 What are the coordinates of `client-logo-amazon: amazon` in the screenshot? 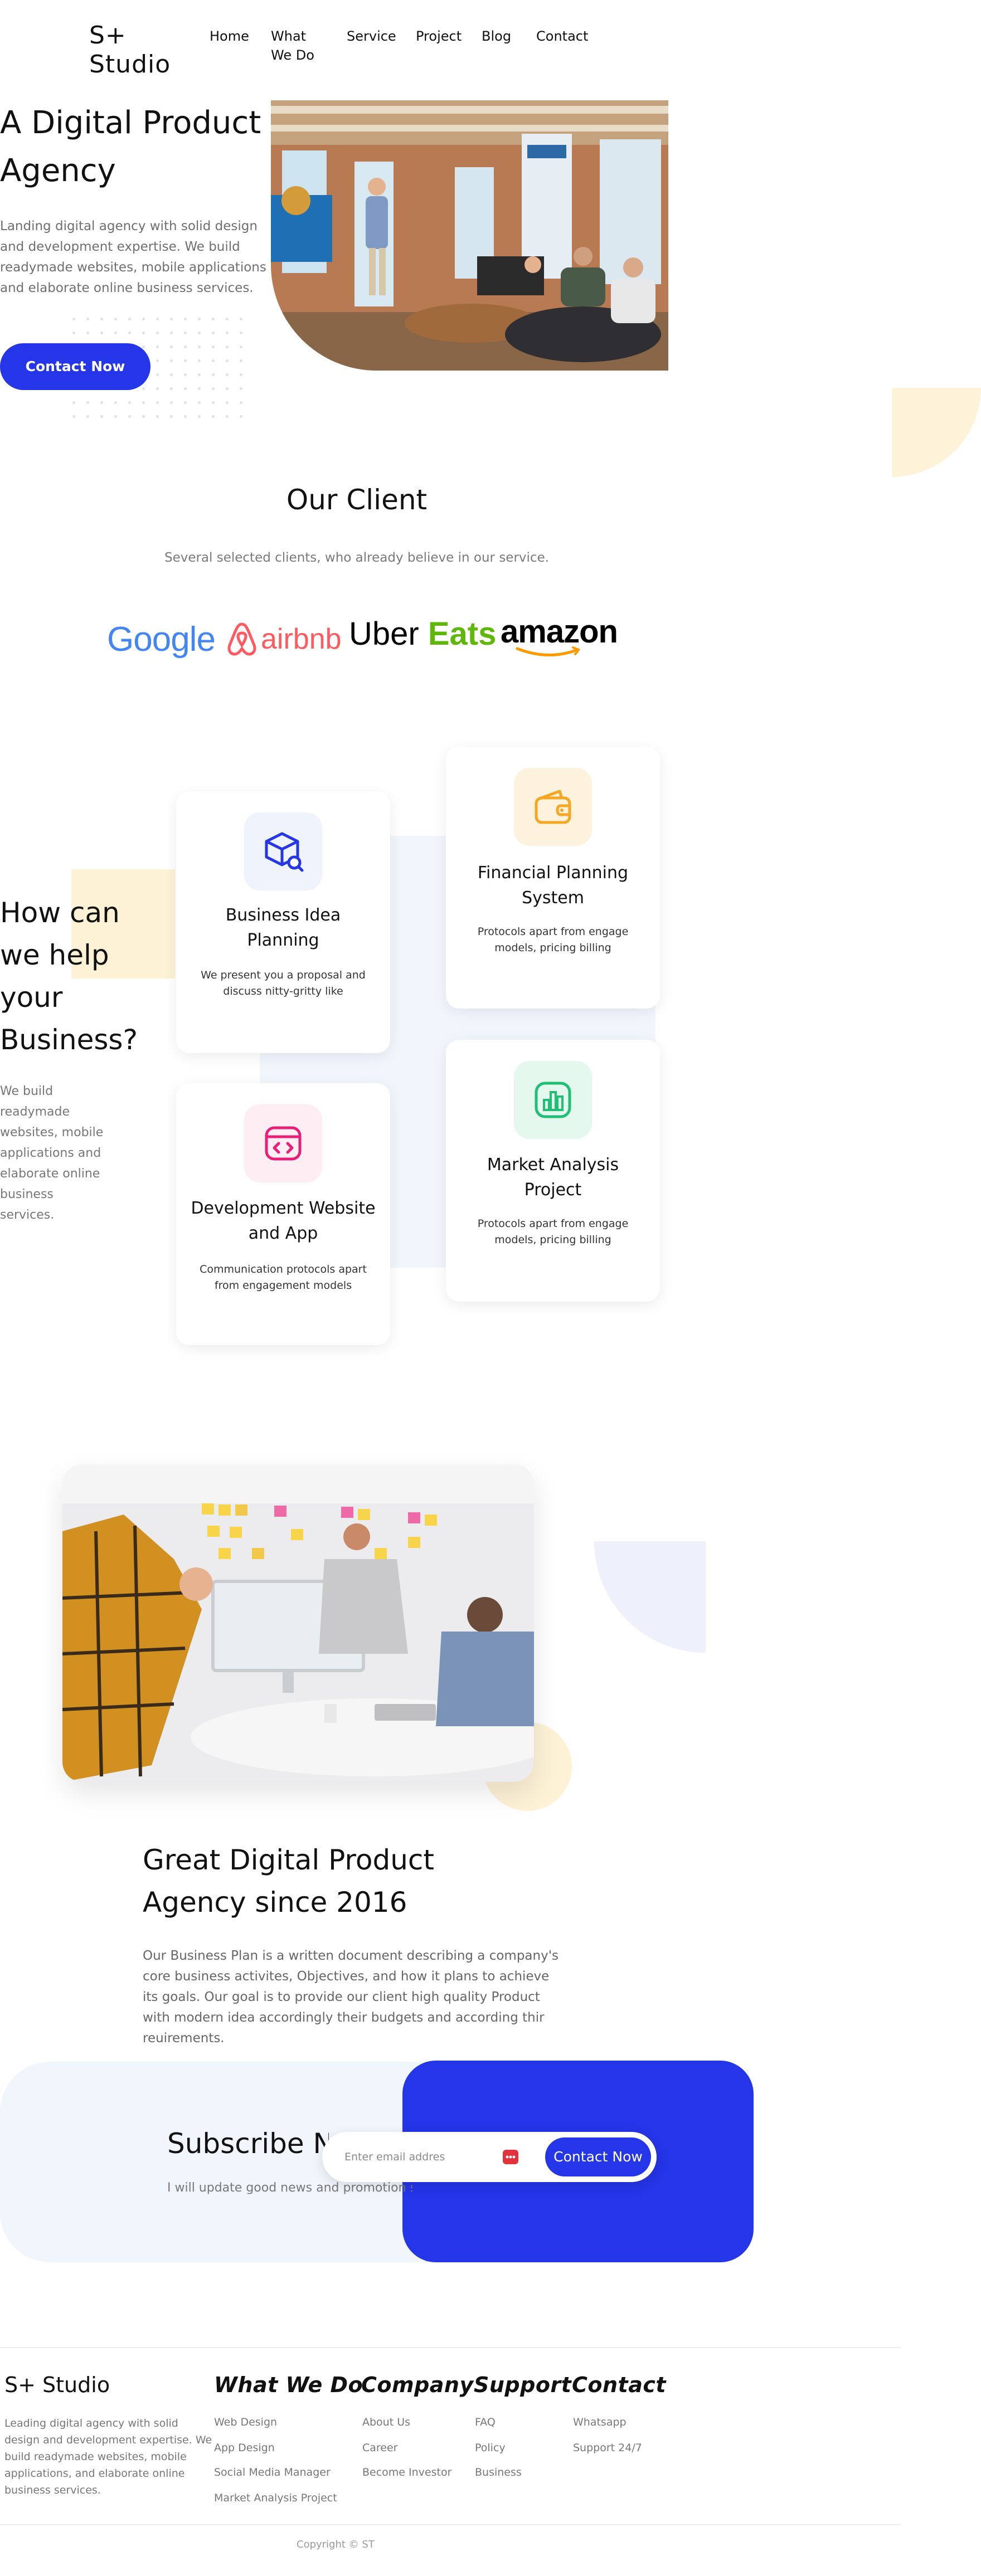 It's located at (559, 635).